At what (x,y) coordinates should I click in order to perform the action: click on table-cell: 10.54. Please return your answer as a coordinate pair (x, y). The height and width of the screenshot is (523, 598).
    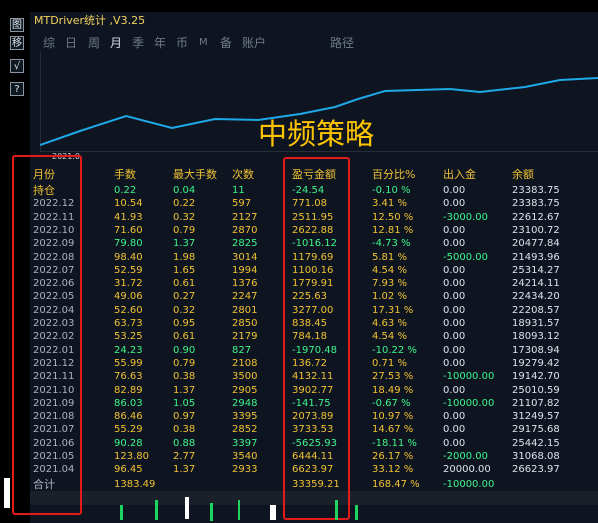
    Looking at the image, I should click on (128, 204).